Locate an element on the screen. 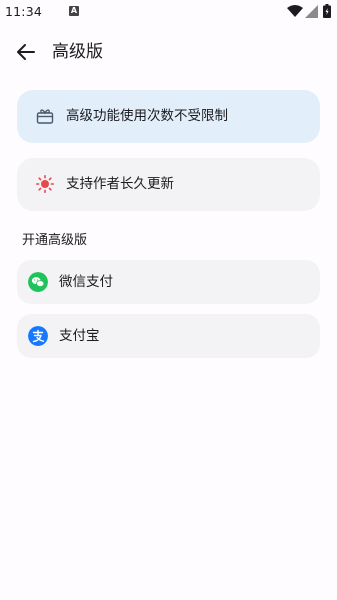 This screenshot has height=600, width=337. alipay-icon is located at coordinates (38, 336).